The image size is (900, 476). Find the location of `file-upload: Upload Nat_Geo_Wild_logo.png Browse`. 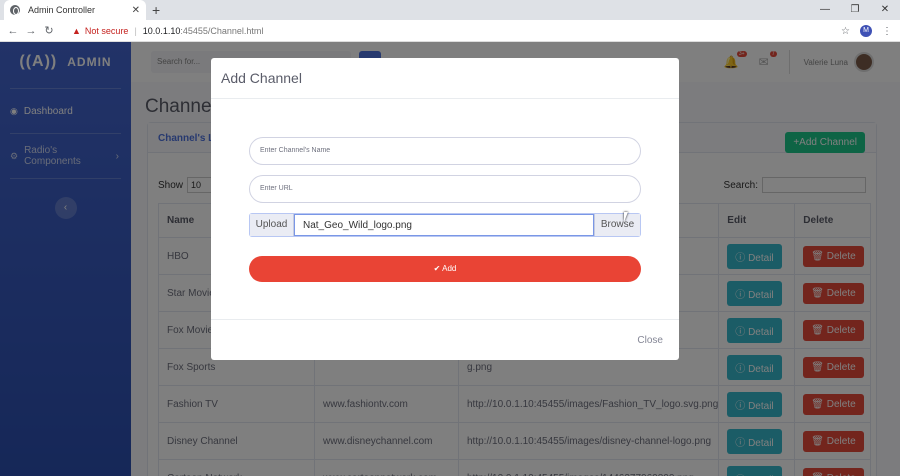

file-upload: Upload Nat_Geo_Wild_logo.png Browse is located at coordinates (445, 225).